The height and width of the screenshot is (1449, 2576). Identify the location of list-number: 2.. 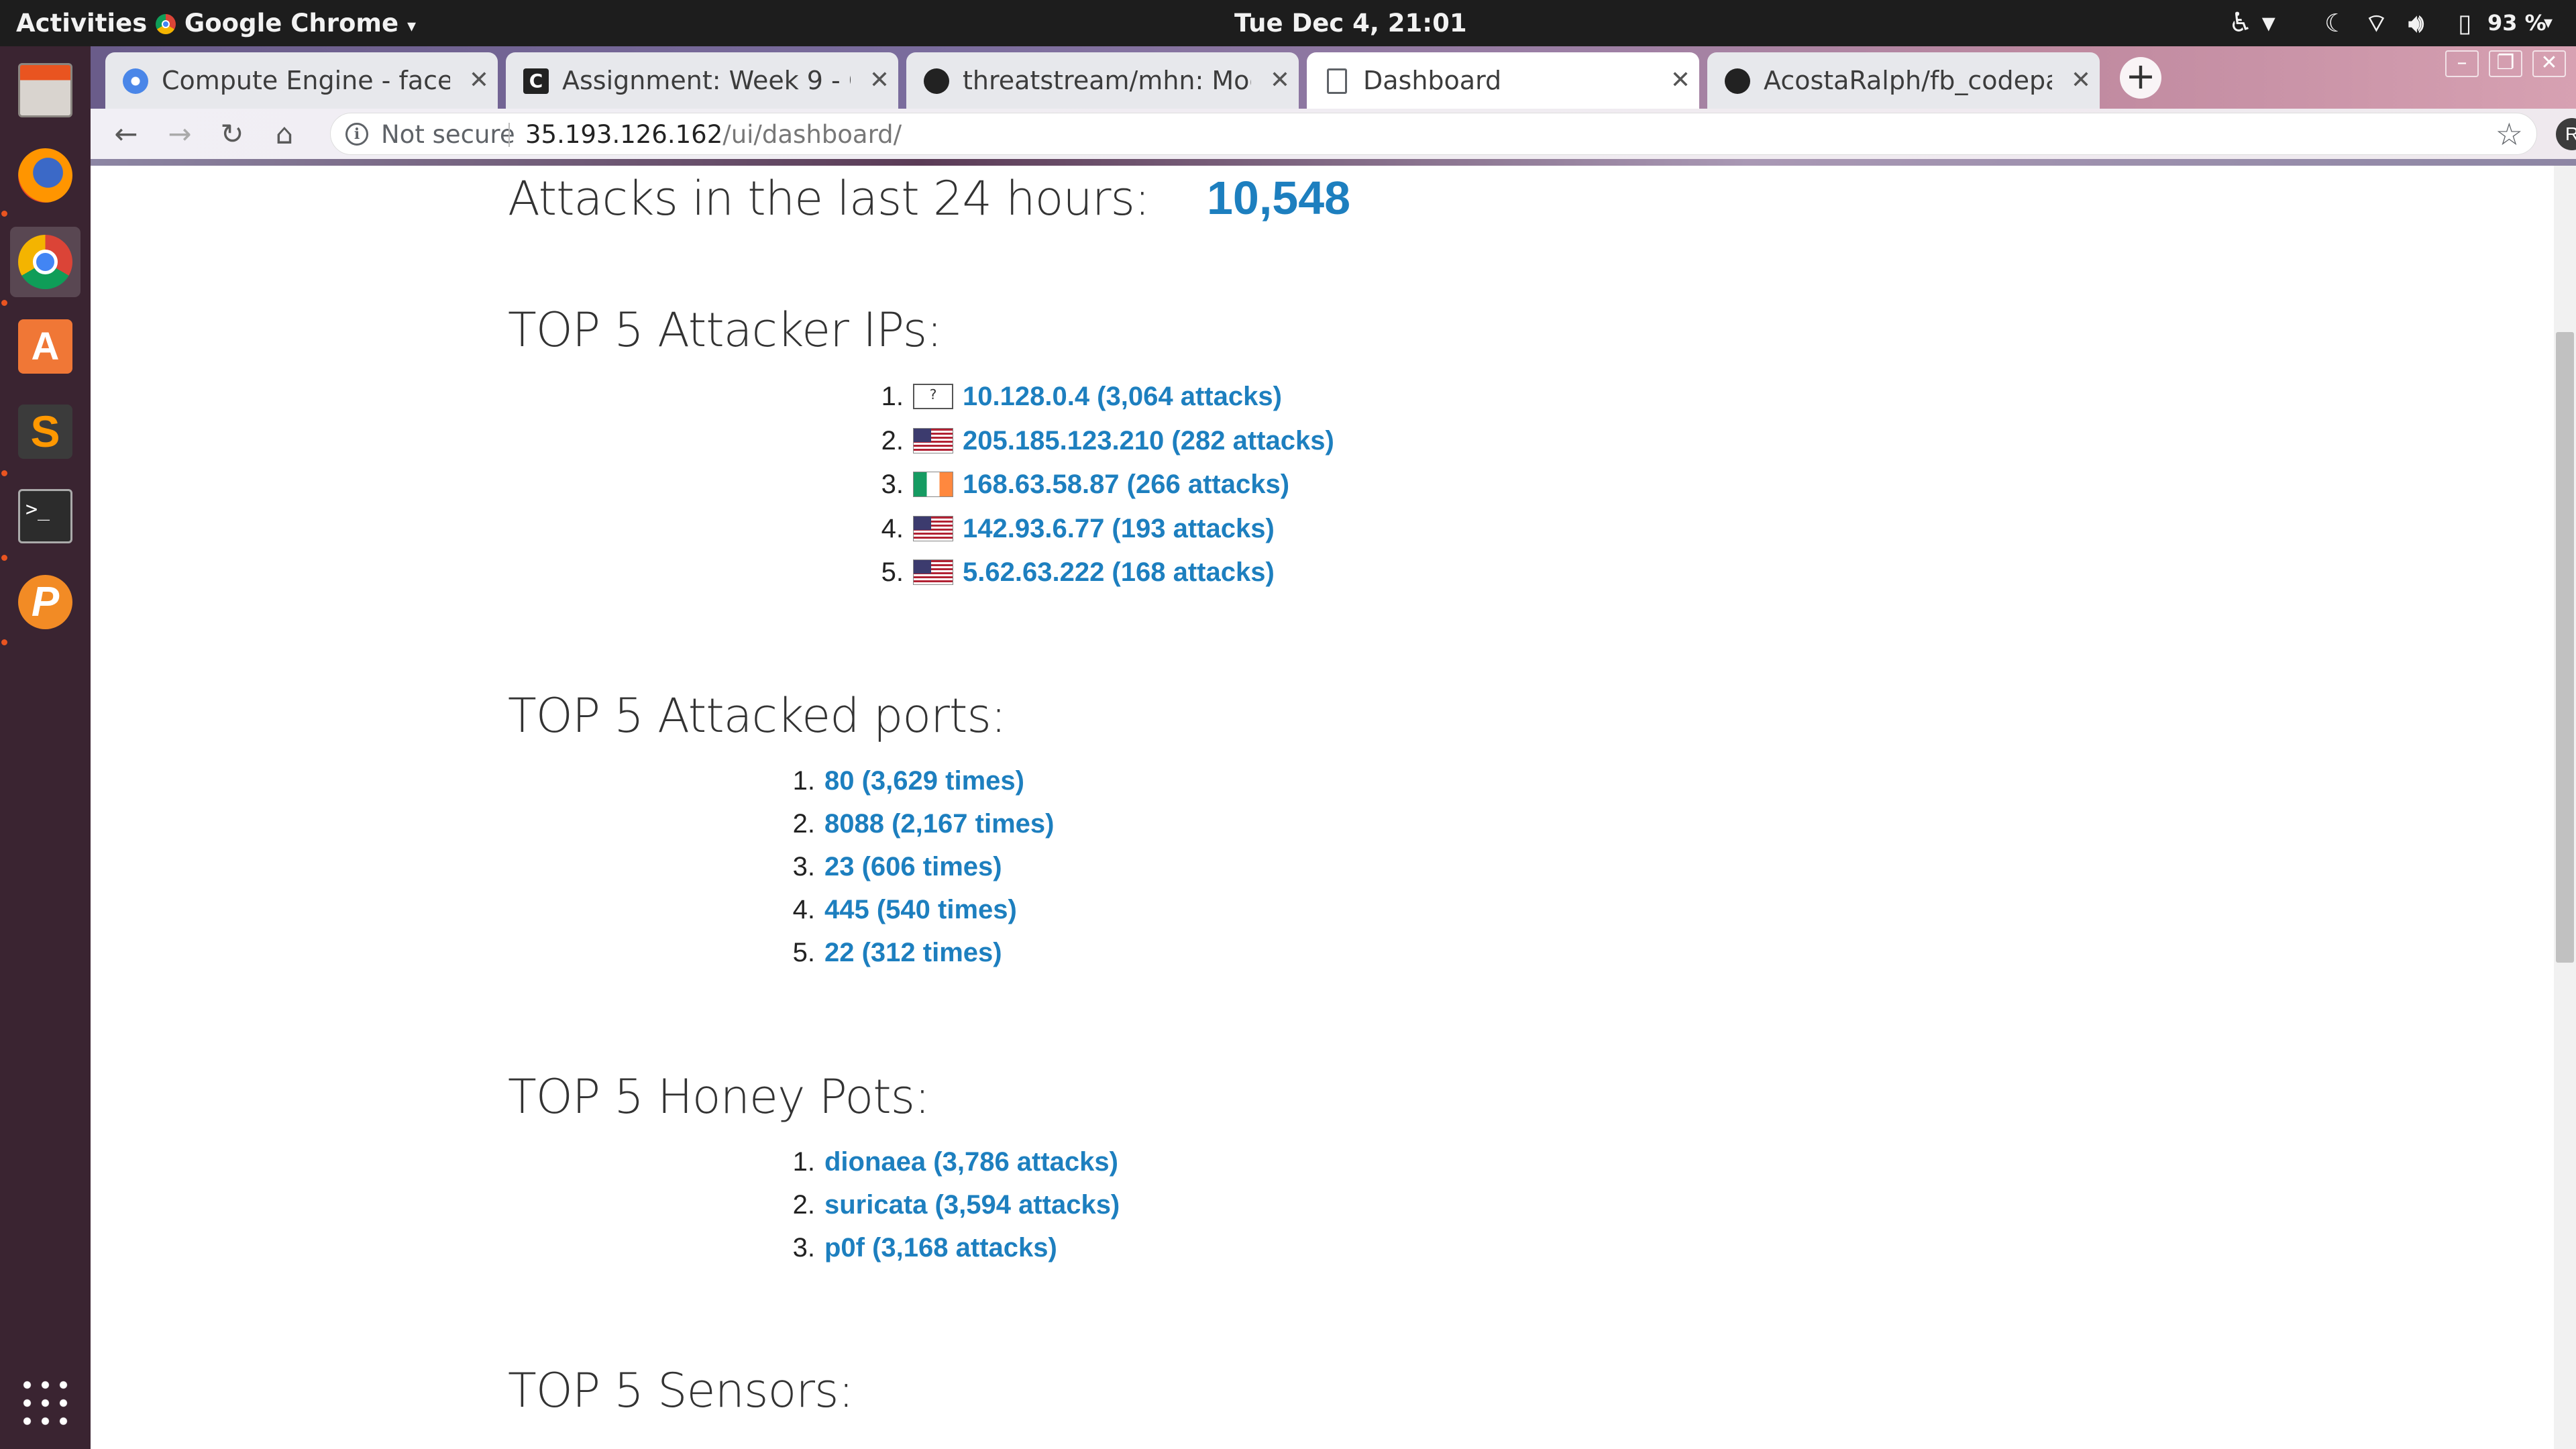
(892, 440).